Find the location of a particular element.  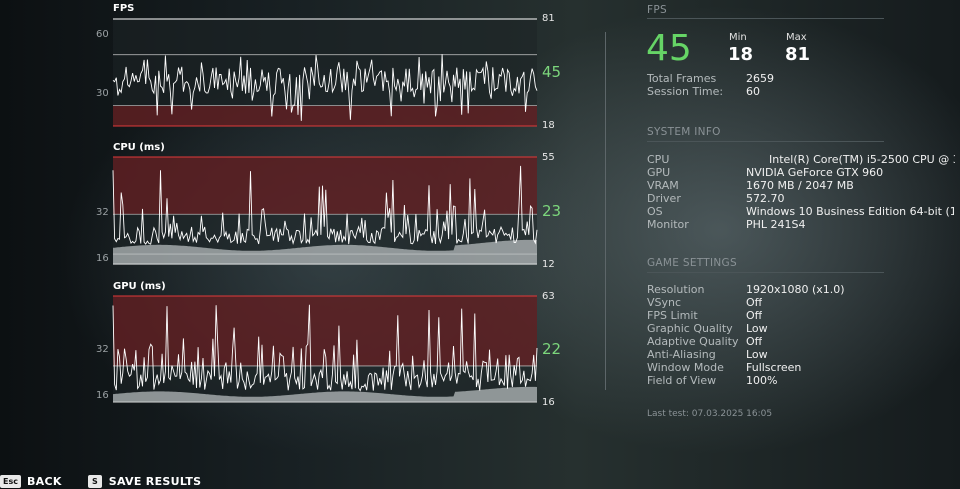

sysinfo-label: Driver is located at coordinates (664, 198).